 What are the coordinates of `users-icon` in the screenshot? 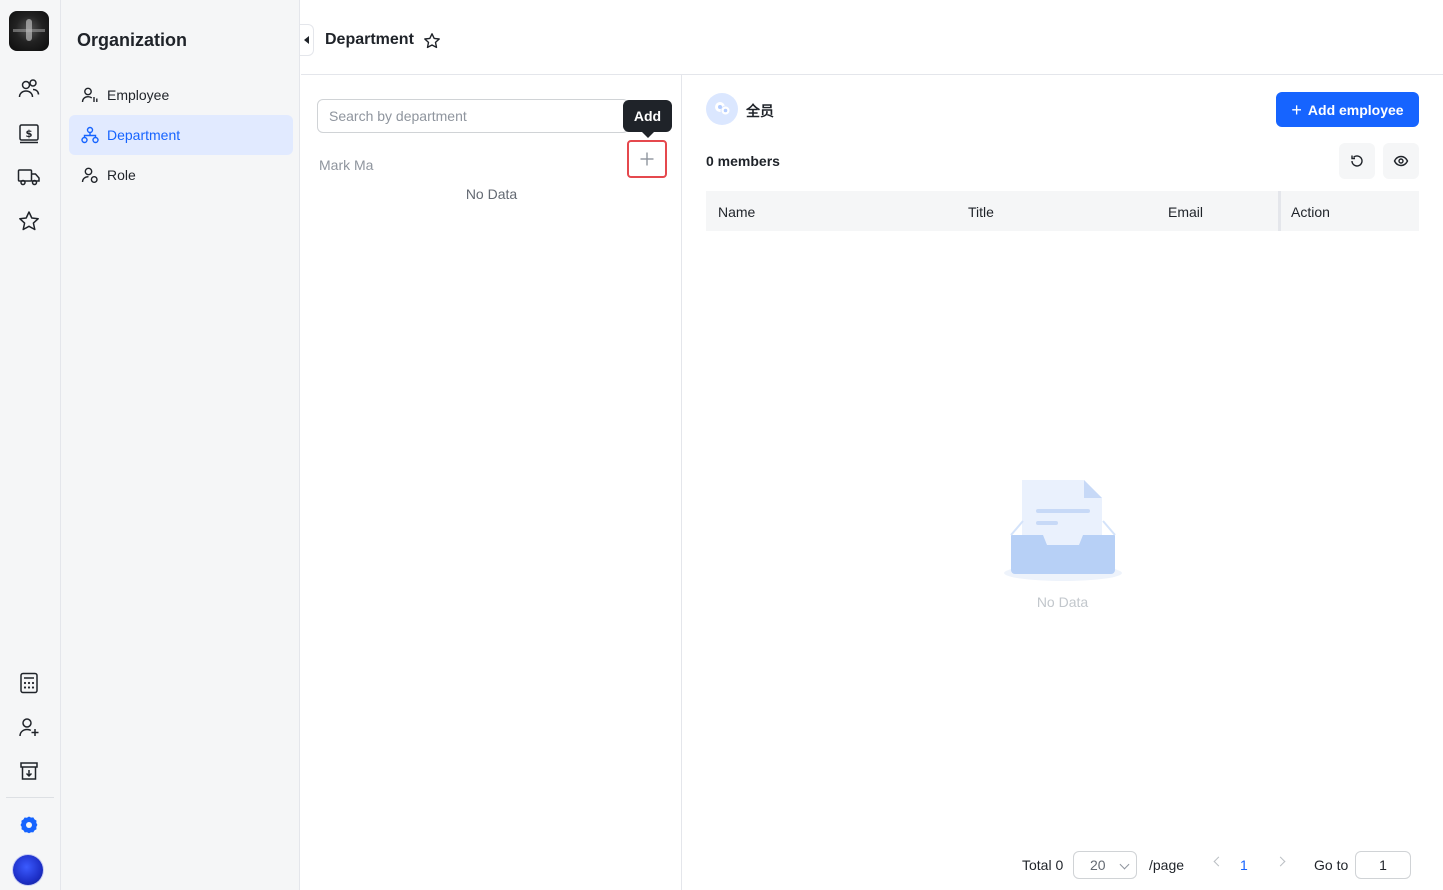 It's located at (29, 89).